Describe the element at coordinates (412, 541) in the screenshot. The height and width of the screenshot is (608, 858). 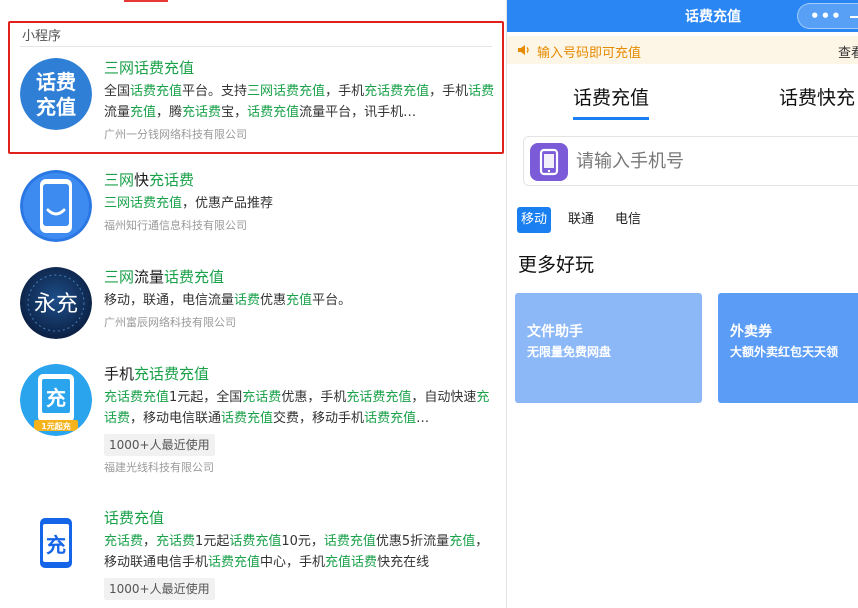
I see `text-segment: 优惠5折流量` at that location.